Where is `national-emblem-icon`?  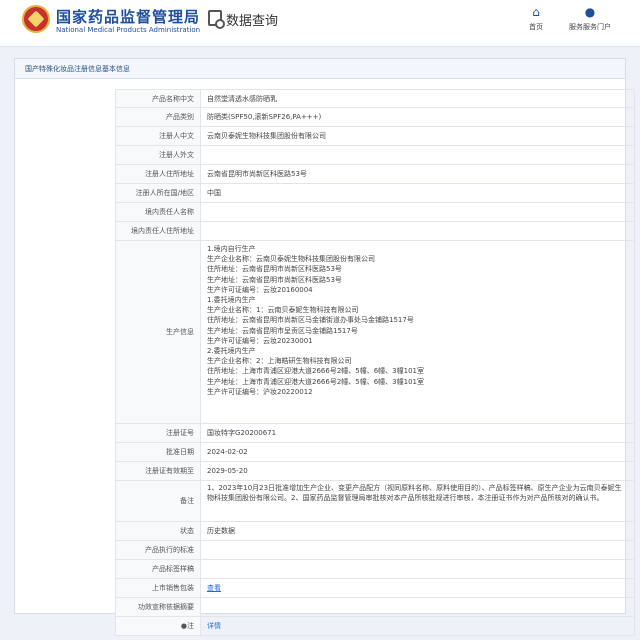
national-emblem-icon is located at coordinates (36, 19).